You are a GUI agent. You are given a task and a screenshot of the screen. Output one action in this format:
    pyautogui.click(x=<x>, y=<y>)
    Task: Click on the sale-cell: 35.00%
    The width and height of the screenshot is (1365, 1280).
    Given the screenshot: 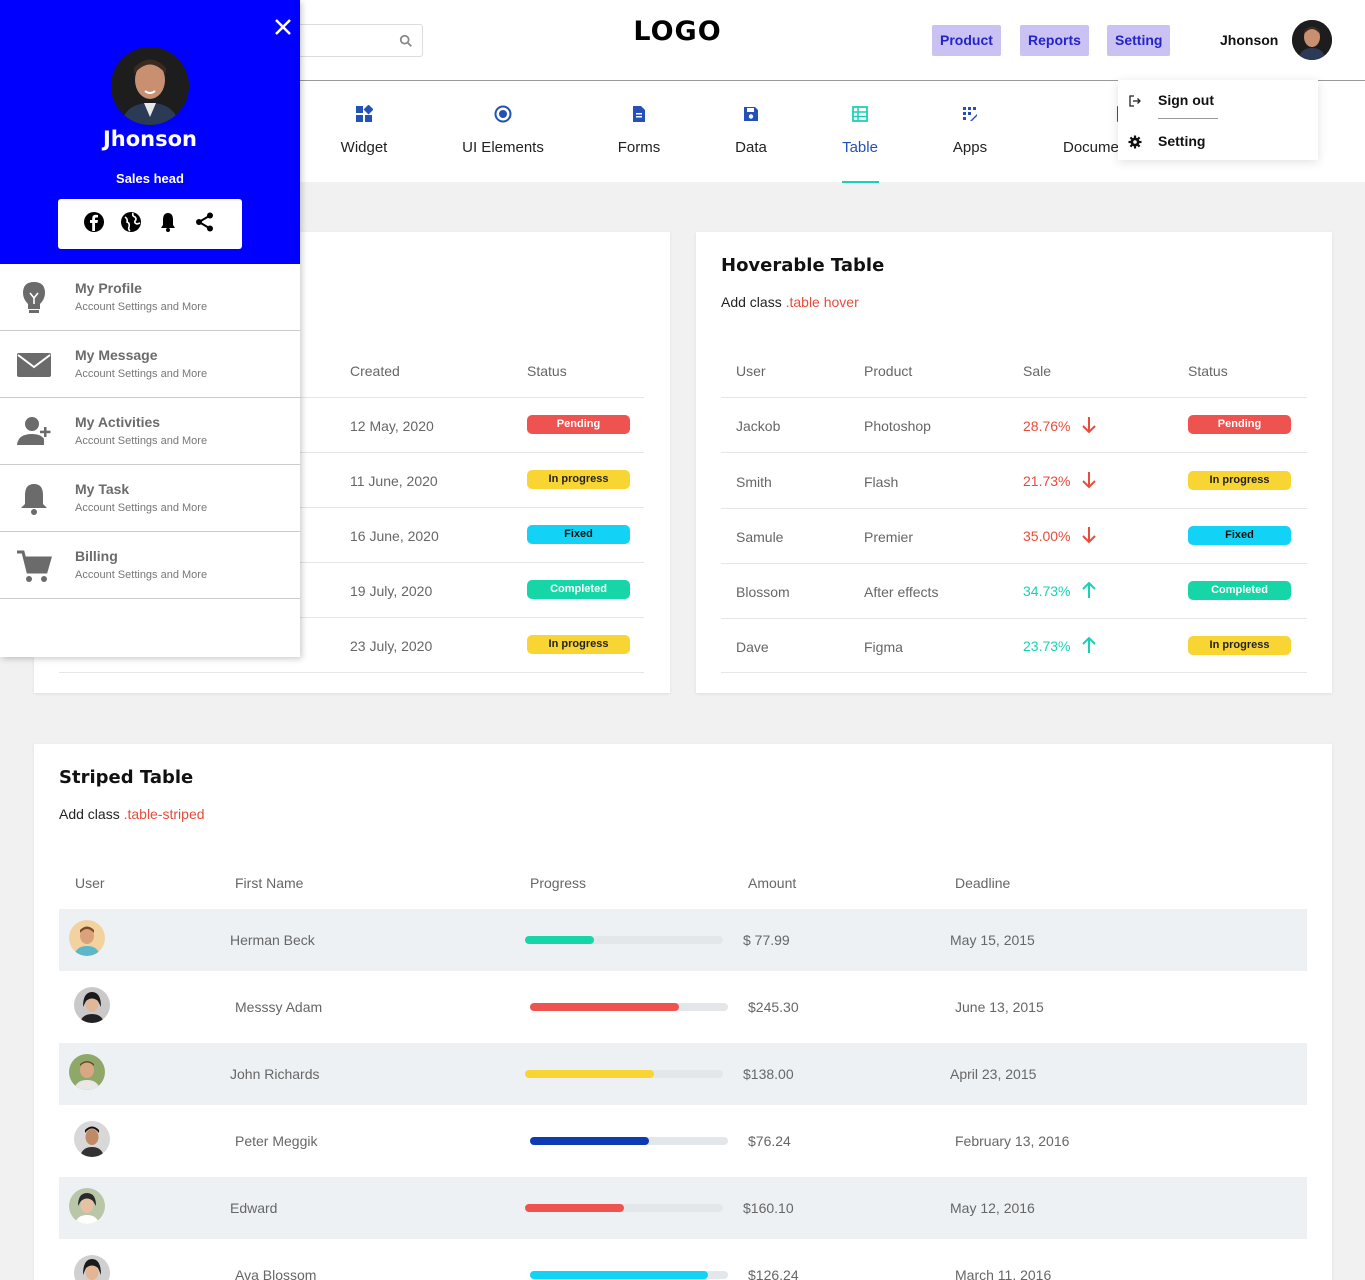 What is the action you would take?
    pyautogui.click(x=1047, y=536)
    